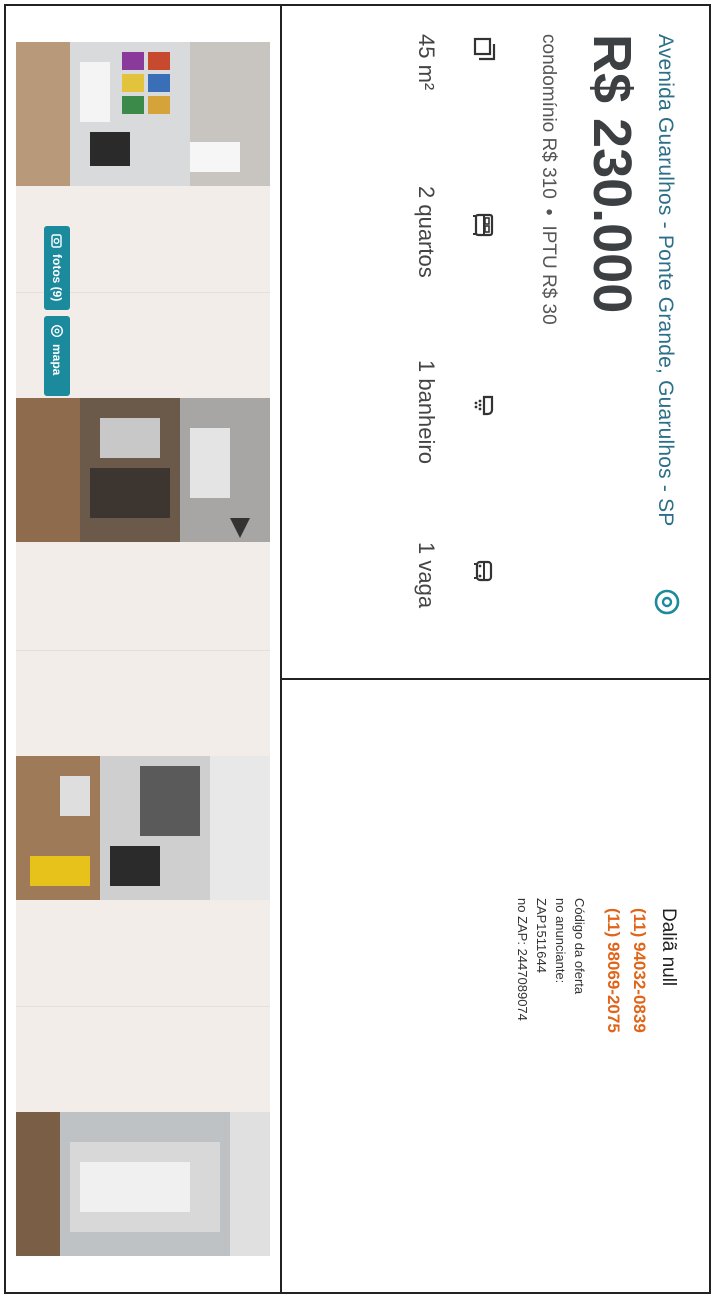  Describe the element at coordinates (426, 232) in the screenshot. I see `feature-bedrooms: 2 quartos` at that location.